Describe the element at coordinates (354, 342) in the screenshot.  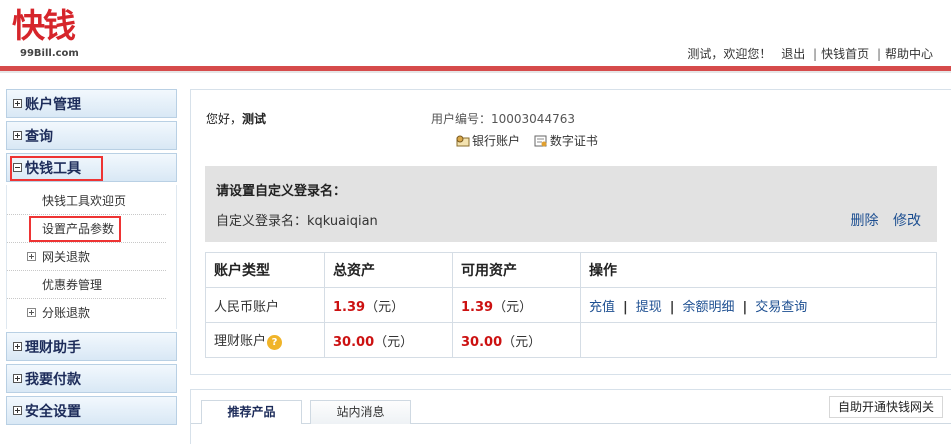
I see `total-value: 30.00` at that location.